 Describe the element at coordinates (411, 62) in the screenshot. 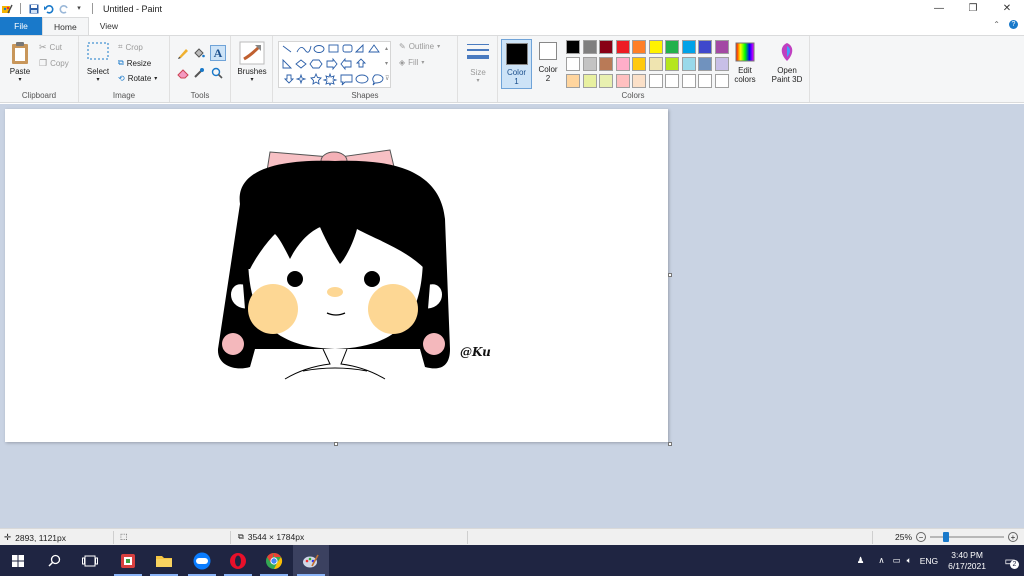

I see `fill-button: ◈ Fill ▾` at that location.